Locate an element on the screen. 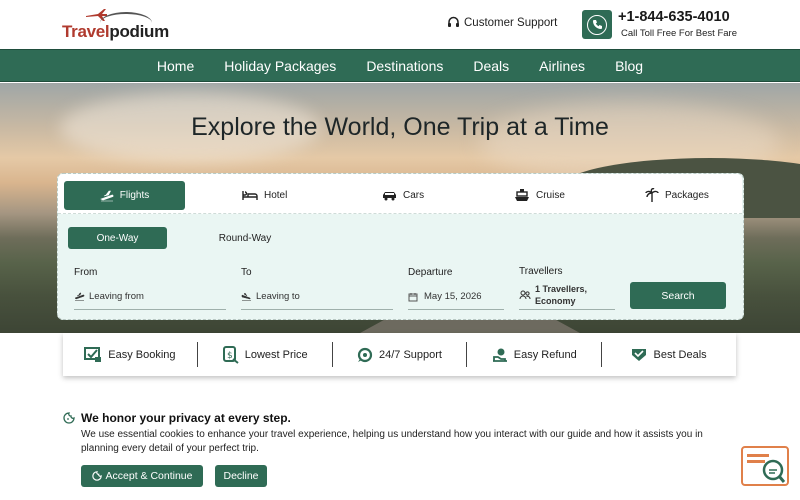 The width and height of the screenshot is (800, 500). from-field: Leaving from is located at coordinates (150, 297).